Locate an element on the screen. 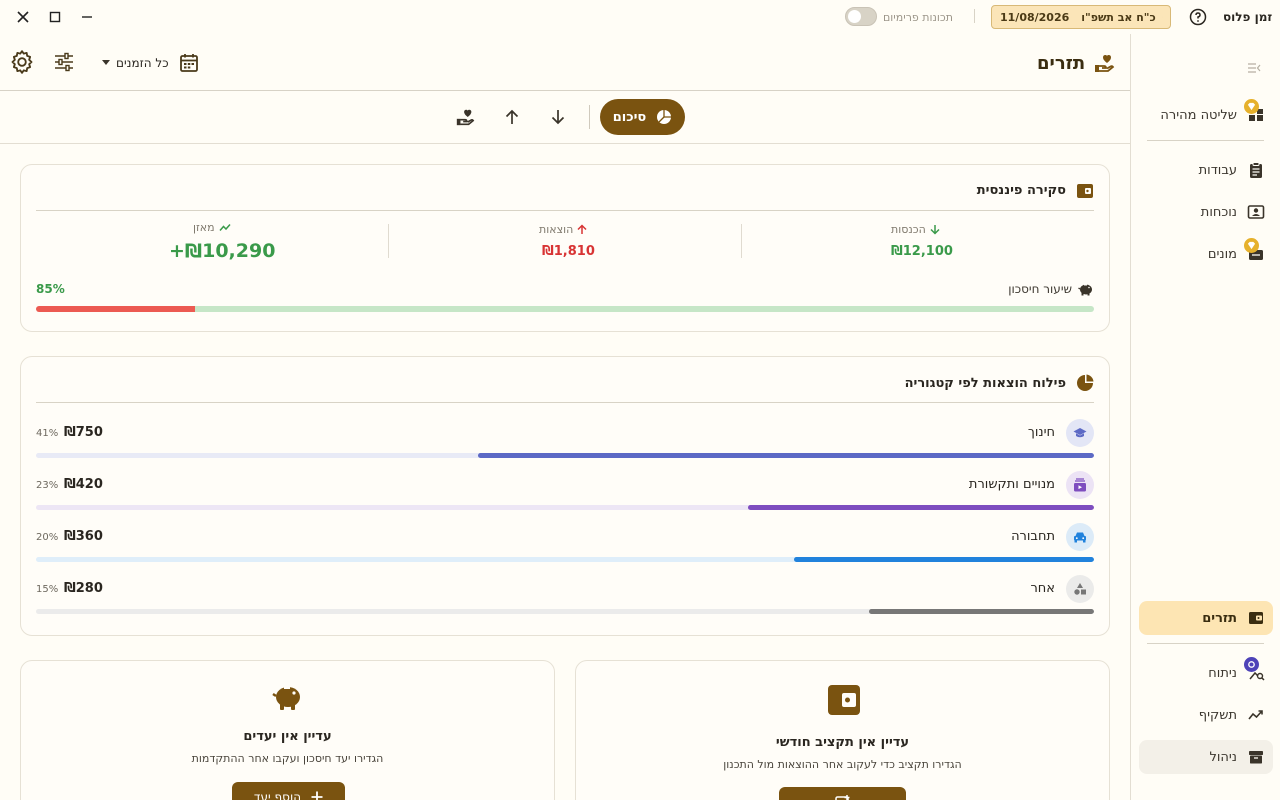 This screenshot has width=1280, height=800. car-icon is located at coordinates (1080, 537).